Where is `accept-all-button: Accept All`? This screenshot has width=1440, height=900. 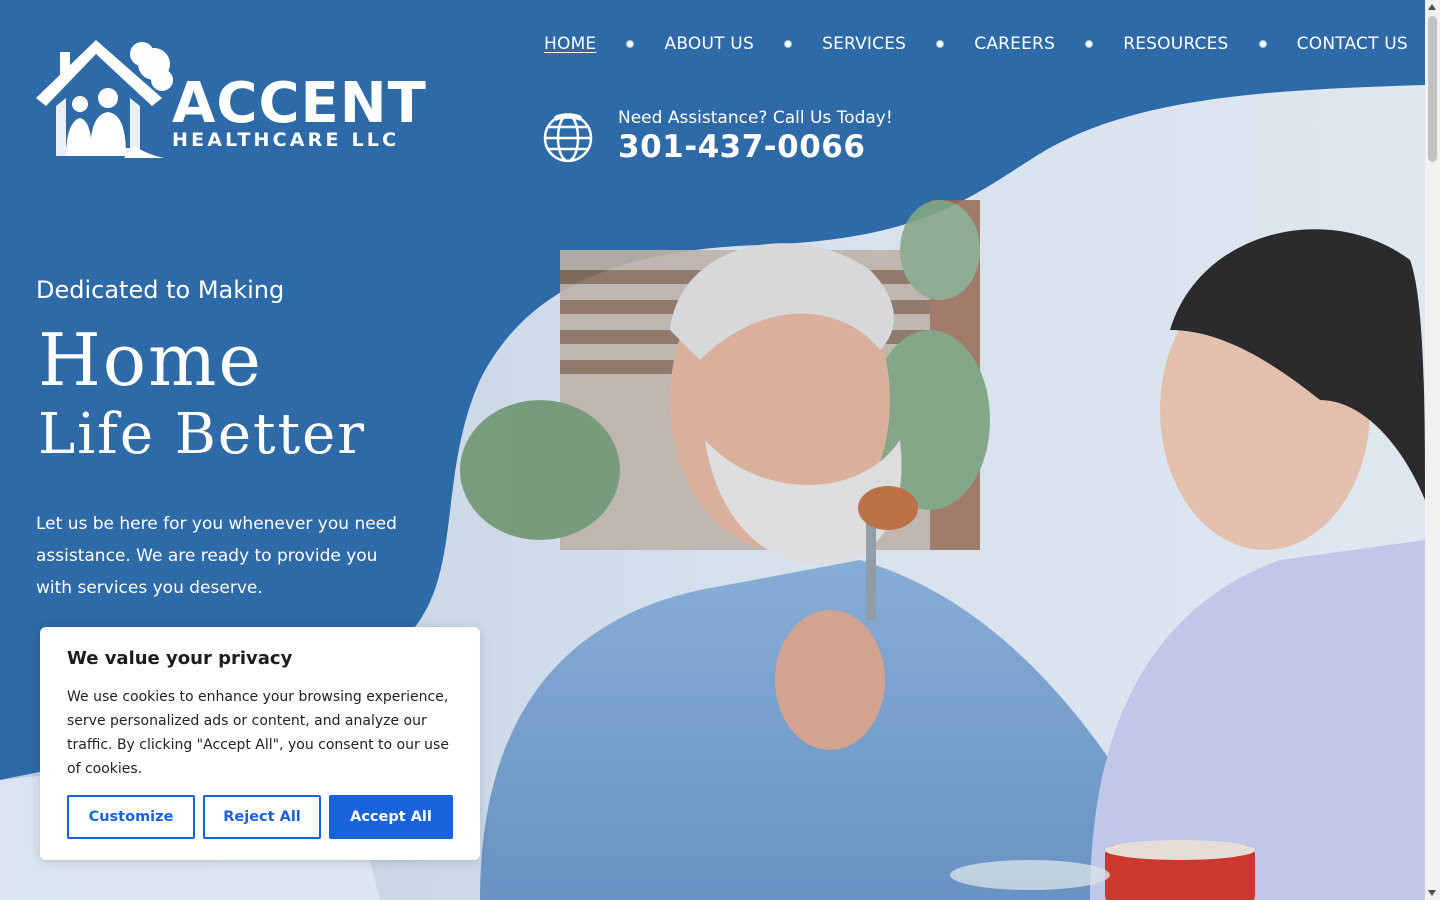 accept-all-button: Accept All is located at coordinates (391, 817).